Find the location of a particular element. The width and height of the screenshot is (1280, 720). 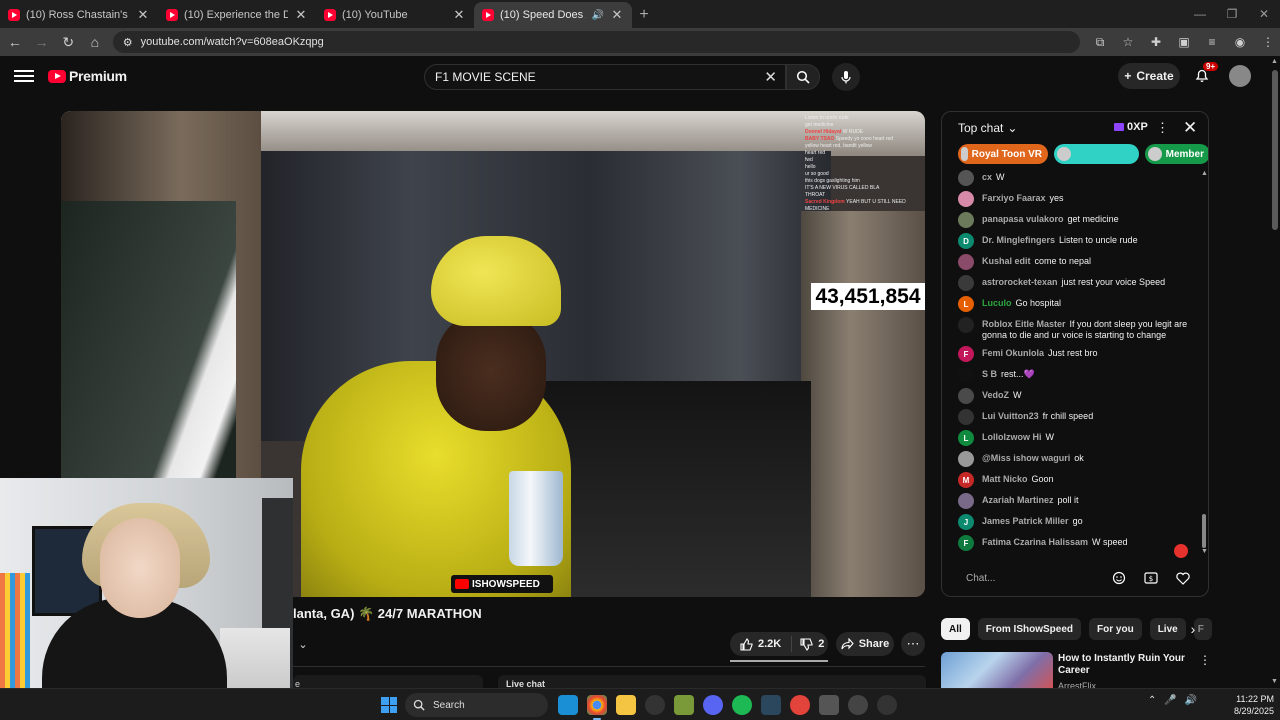

chat-author: Farxiyo Faarax is located at coordinates (1014, 198).